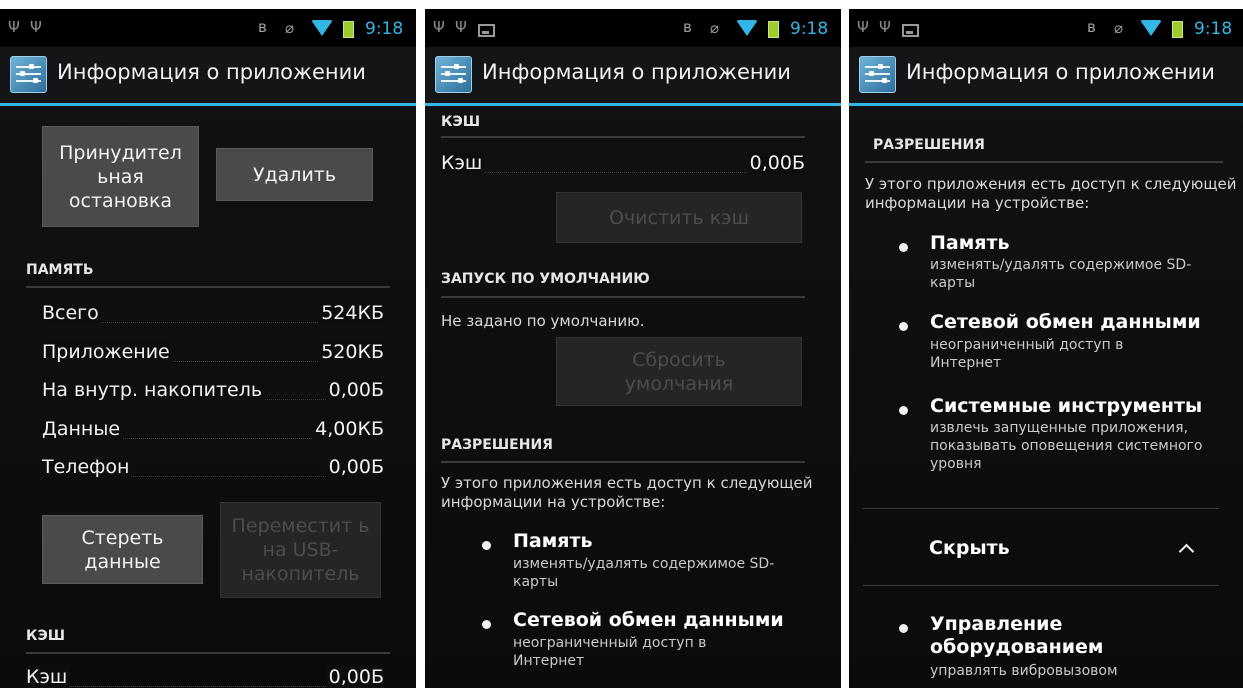 Image resolution: width=1243 pixels, height=688 pixels. I want to click on row-label: Всего, so click(71, 313).